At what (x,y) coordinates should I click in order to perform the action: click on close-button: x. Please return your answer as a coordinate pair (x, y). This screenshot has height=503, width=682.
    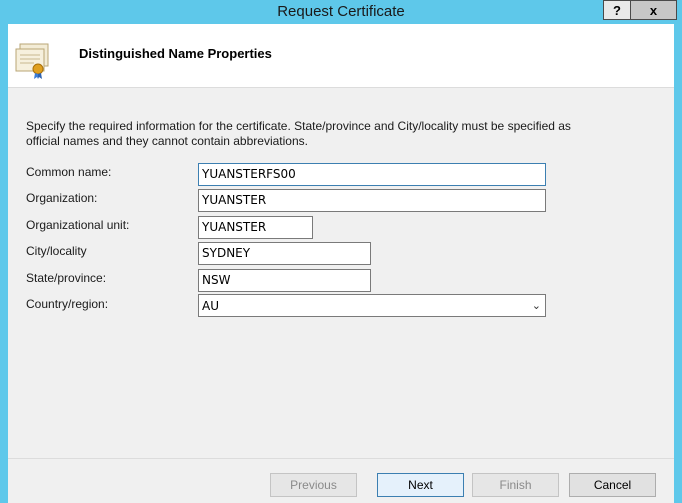
    Looking at the image, I should click on (654, 10).